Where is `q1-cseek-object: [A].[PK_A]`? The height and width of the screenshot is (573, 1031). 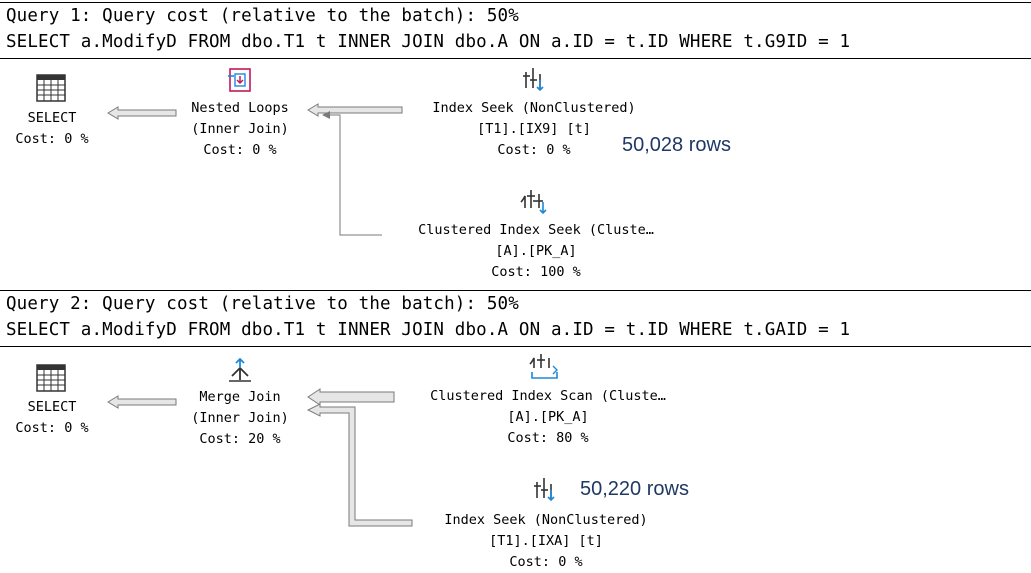 q1-cseek-object: [A].[PK_A] is located at coordinates (536, 251).